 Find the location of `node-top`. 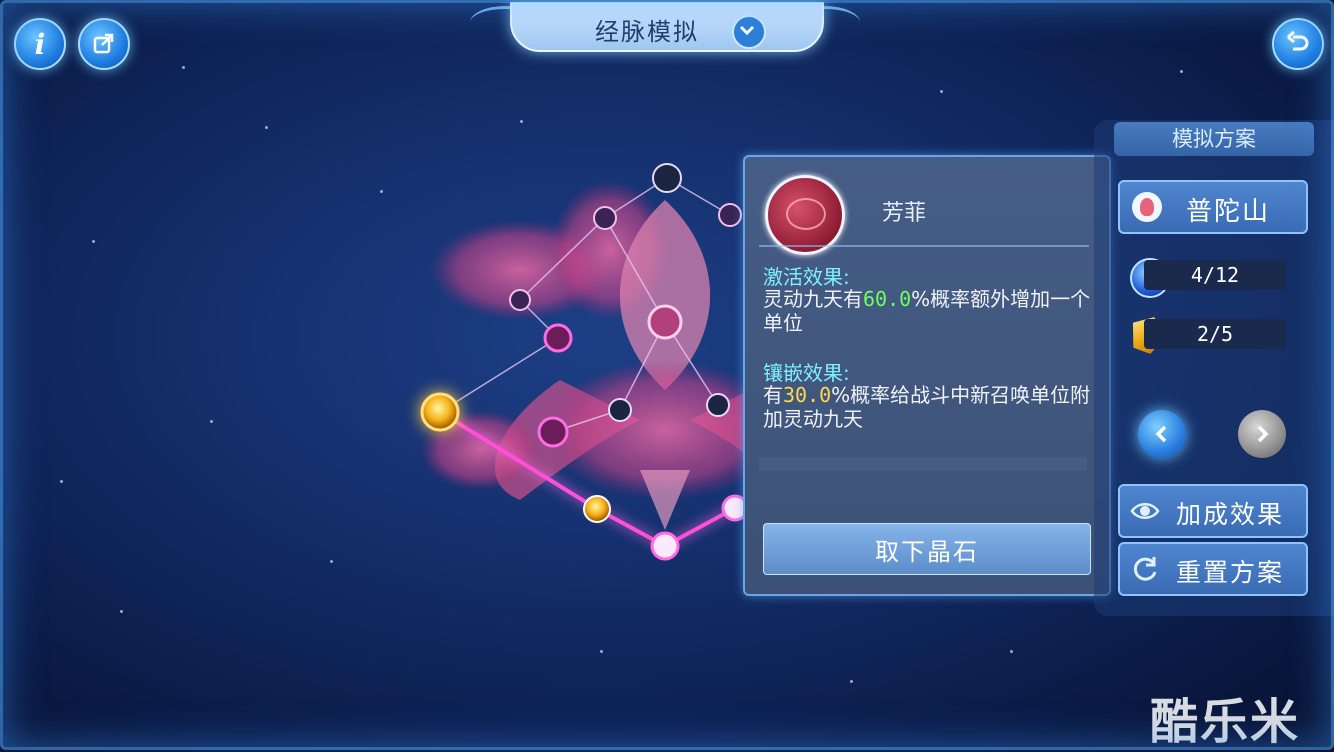

node-top is located at coordinates (667, 178).